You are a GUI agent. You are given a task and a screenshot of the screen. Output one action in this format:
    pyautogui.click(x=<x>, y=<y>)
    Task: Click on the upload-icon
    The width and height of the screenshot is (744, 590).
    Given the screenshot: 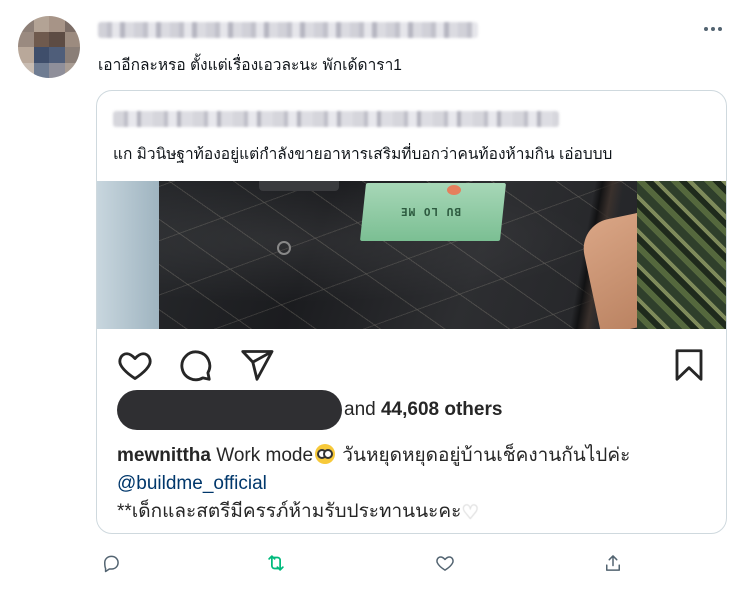 What is the action you would take?
    pyautogui.click(x=613, y=563)
    